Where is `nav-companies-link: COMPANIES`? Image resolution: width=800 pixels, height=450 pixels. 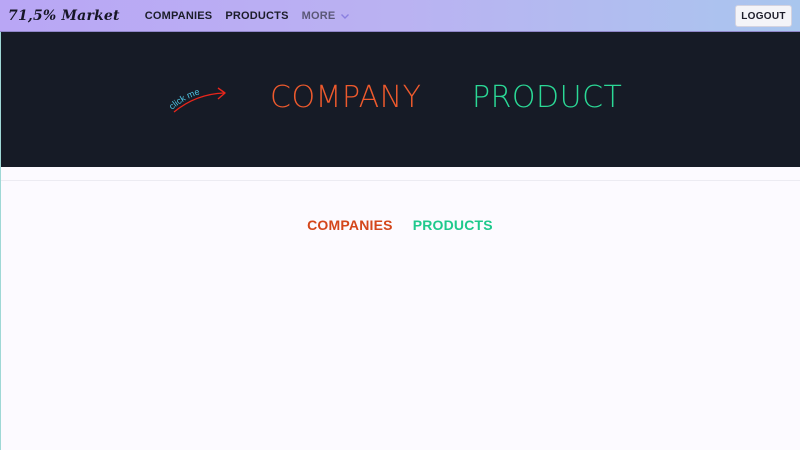
nav-companies-link: COMPANIES is located at coordinates (179, 16).